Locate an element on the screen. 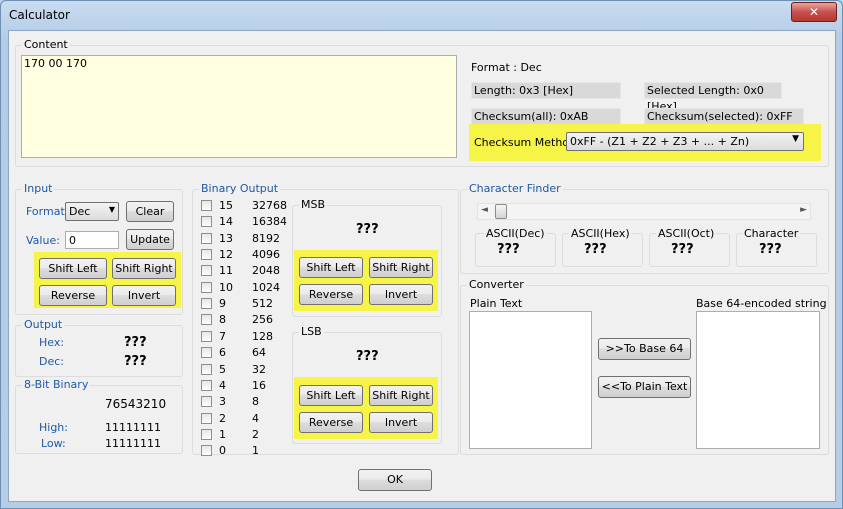 This screenshot has height=509, width=843. bit-weight: 4 is located at coordinates (255, 418).